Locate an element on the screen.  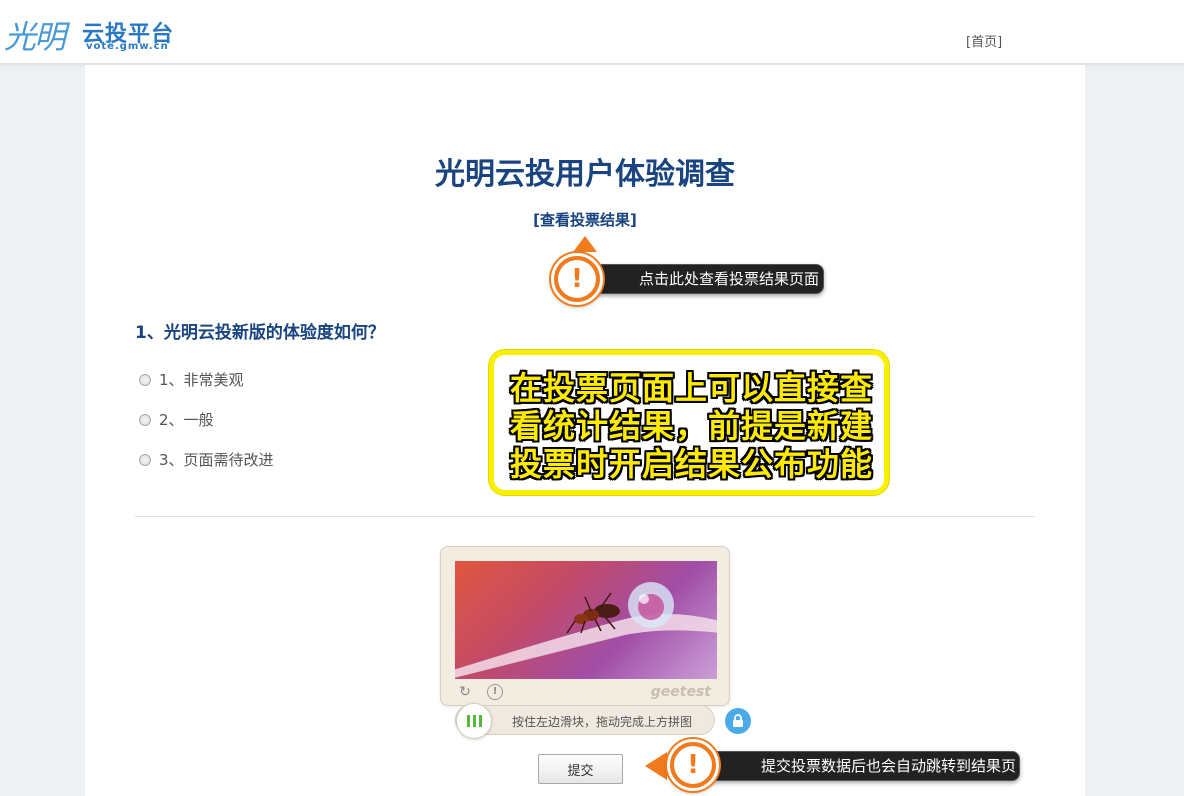
slider-handle is located at coordinates (474, 721).